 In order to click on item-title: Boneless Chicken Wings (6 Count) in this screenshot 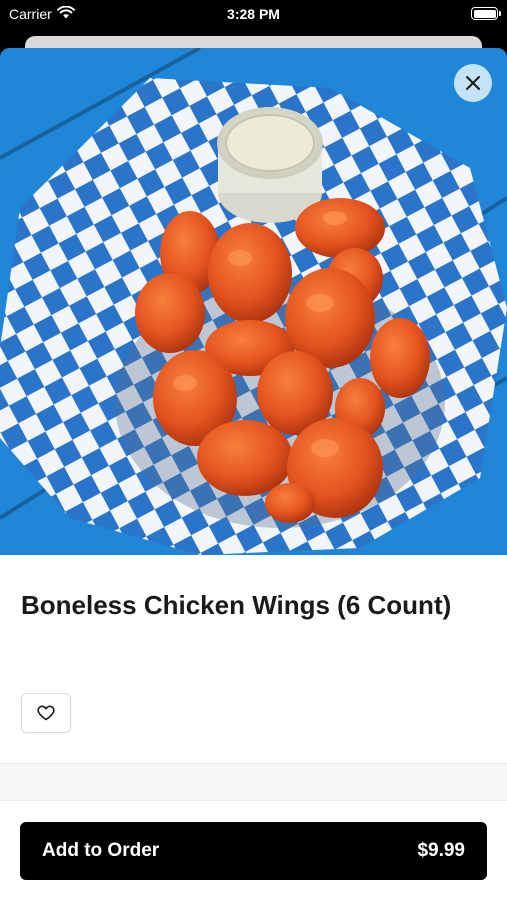, I will do `click(236, 605)`.